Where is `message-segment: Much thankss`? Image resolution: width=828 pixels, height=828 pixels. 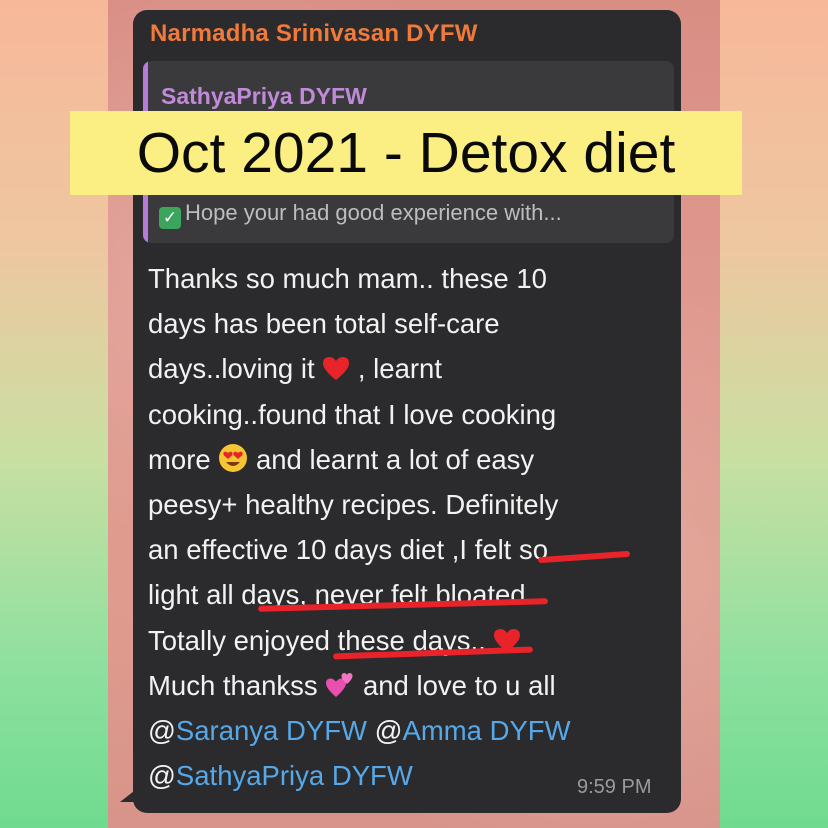
message-segment: Much thankss is located at coordinates (233, 685).